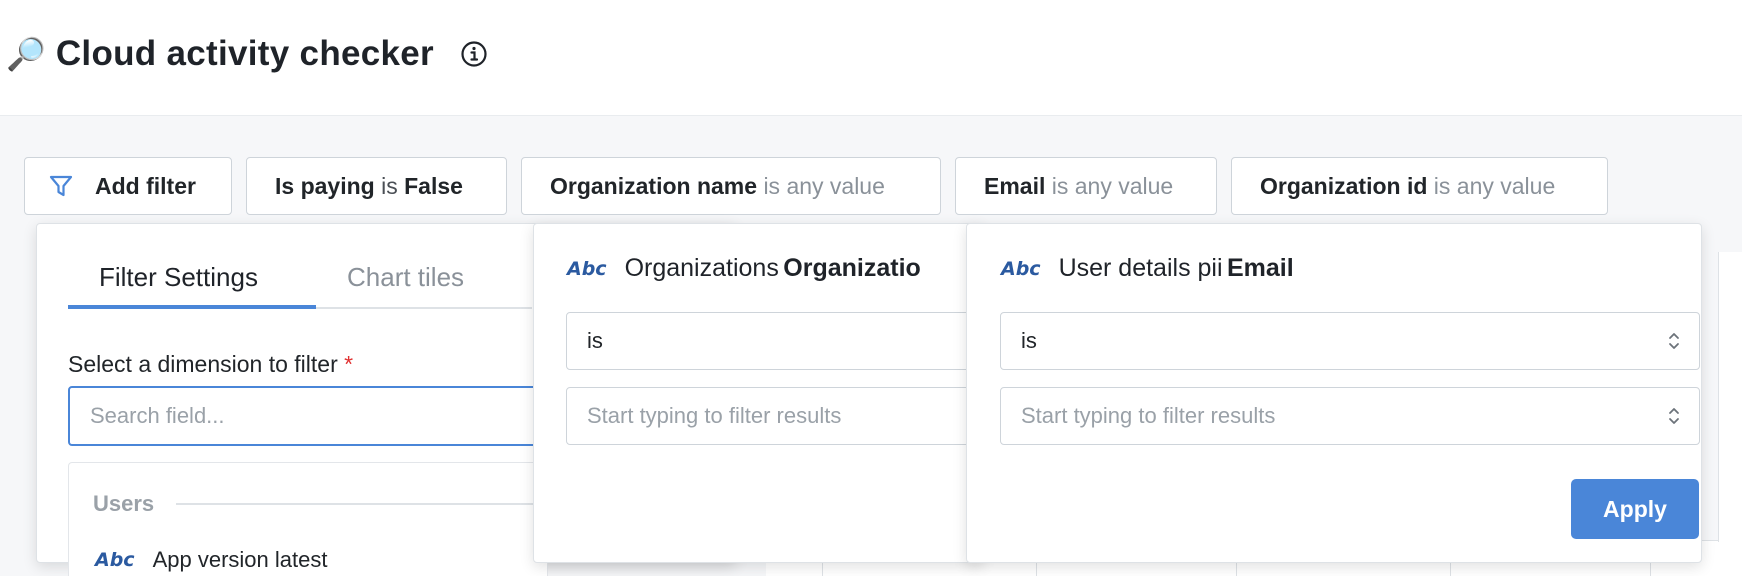 This screenshot has height=576, width=1742. What do you see at coordinates (124, 503) in the screenshot?
I see `group-name: Users` at bounding box center [124, 503].